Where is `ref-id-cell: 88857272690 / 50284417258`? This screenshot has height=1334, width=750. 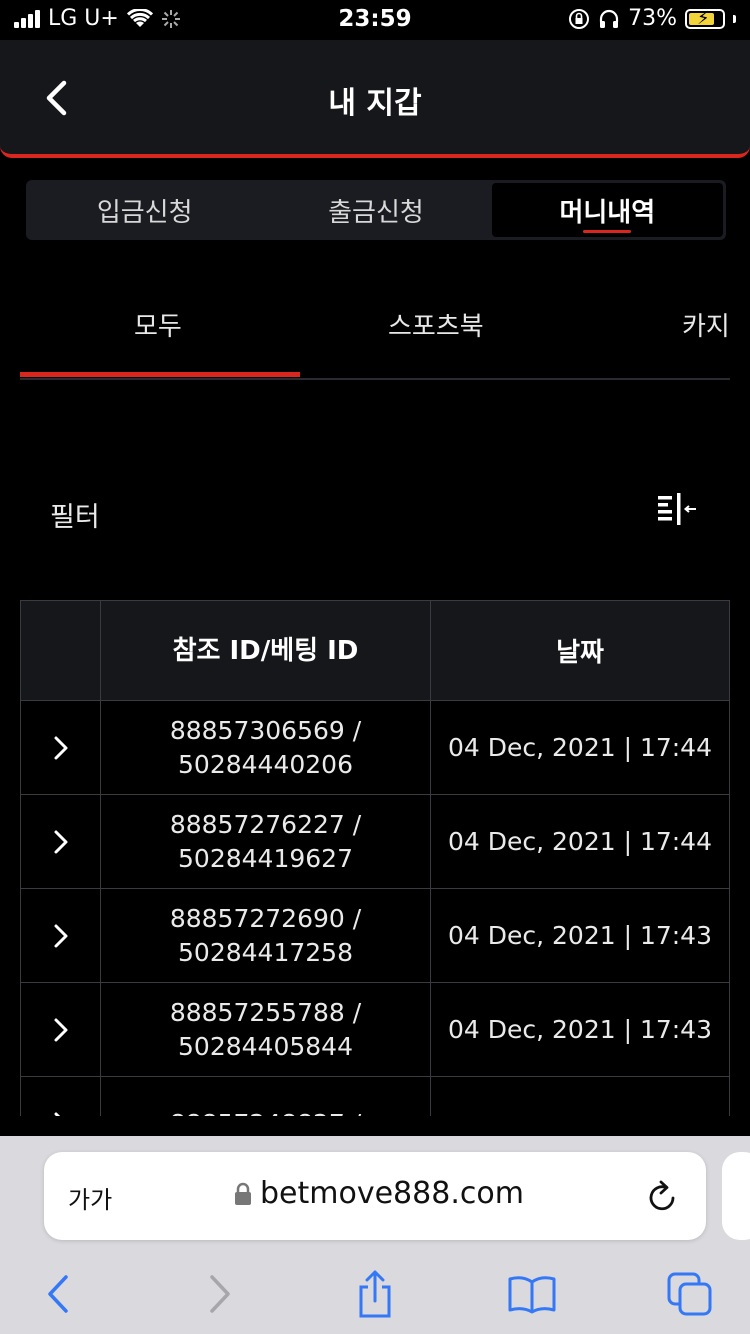
ref-id-cell: 88857272690 / 50284417258 is located at coordinates (266, 935).